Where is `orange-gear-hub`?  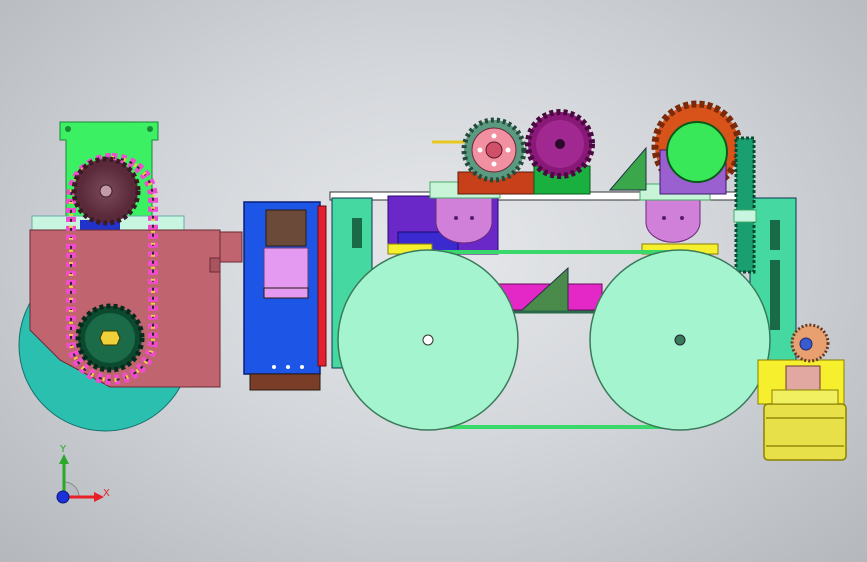
orange-gear-hub is located at coordinates (697, 152).